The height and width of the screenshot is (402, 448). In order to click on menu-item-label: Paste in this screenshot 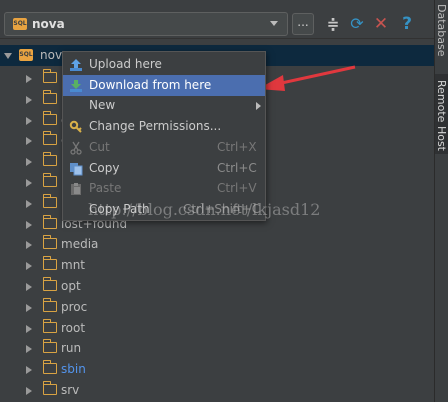, I will do `click(105, 188)`.